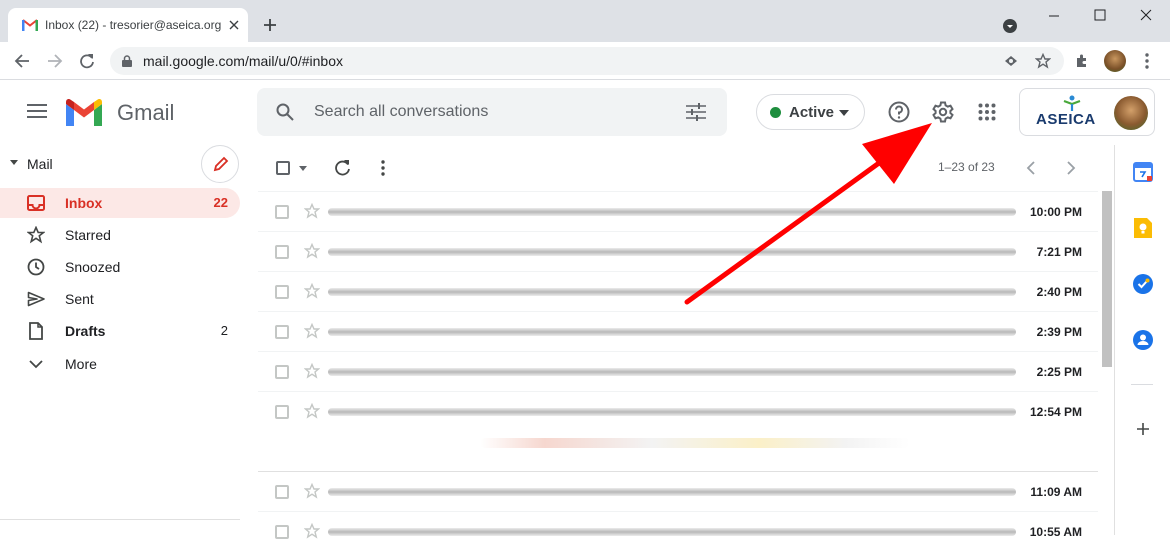 The height and width of the screenshot is (551, 1170). I want to click on account-switcher: ASEICA, so click(1087, 112).